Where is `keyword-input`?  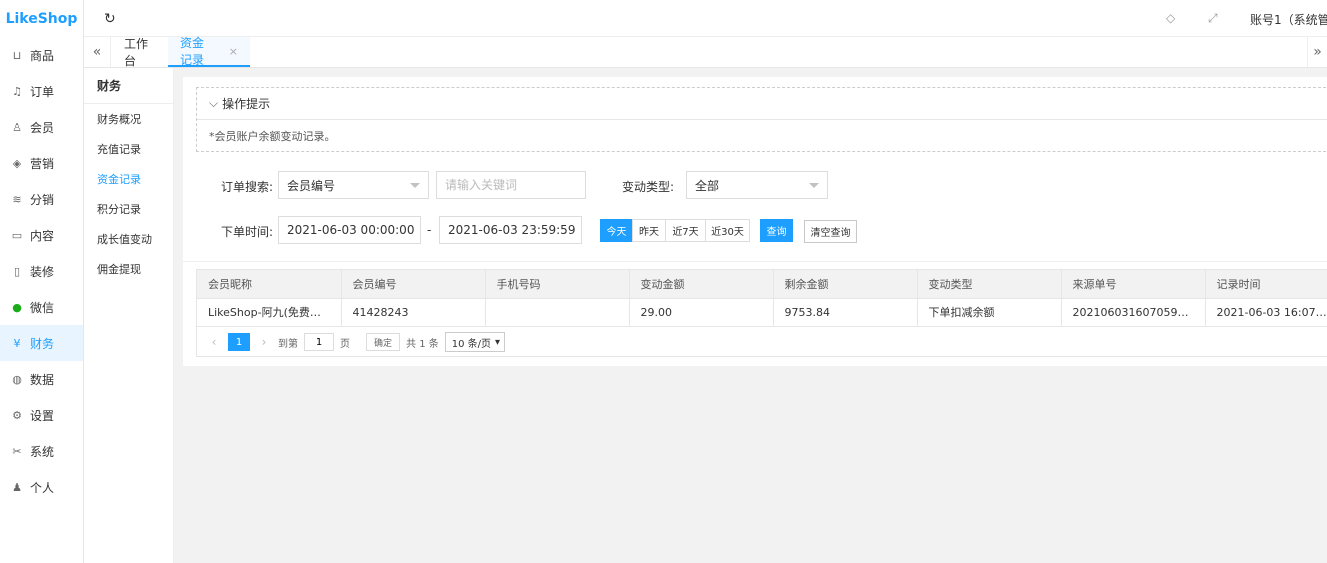 keyword-input is located at coordinates (511, 185).